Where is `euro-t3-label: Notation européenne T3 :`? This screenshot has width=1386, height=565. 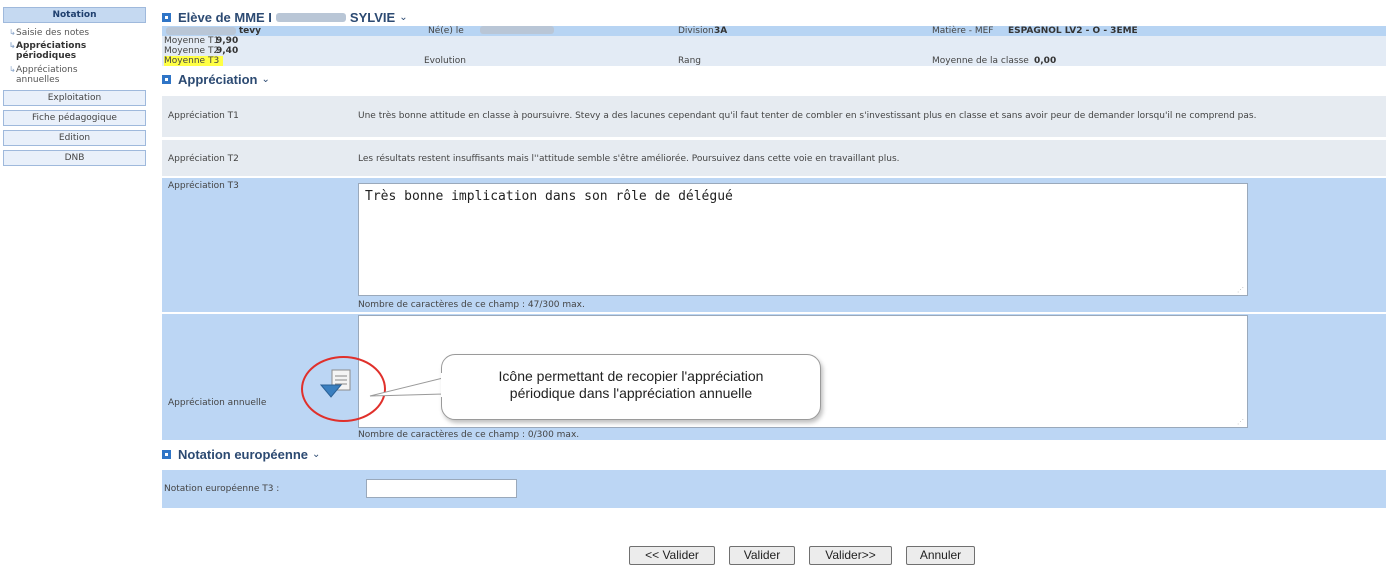 euro-t3-label: Notation européenne T3 : is located at coordinates (222, 489).